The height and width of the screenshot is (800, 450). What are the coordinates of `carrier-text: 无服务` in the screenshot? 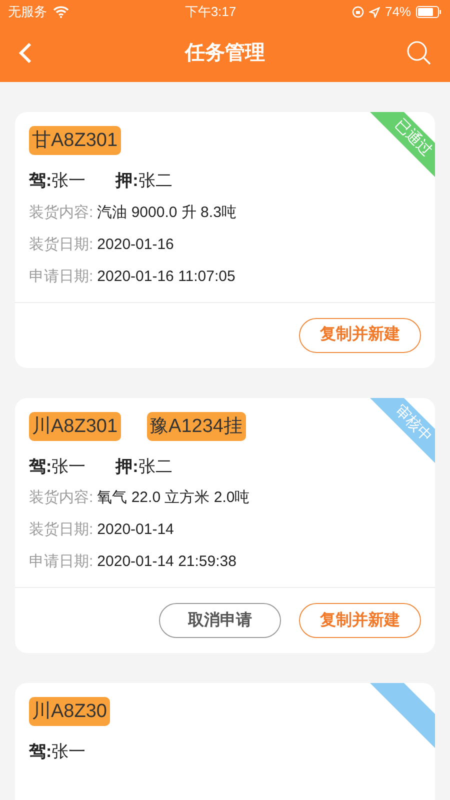 It's located at (27, 12).